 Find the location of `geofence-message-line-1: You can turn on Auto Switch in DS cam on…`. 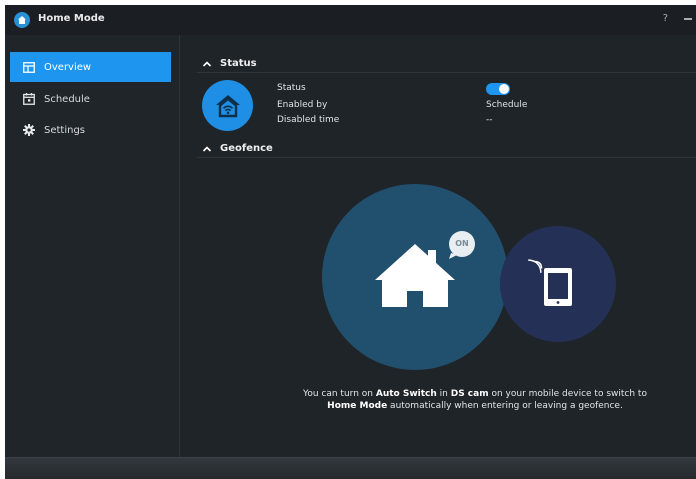

geofence-message-line-1: You can turn on Auto Switch in DS cam on… is located at coordinates (468, 394).